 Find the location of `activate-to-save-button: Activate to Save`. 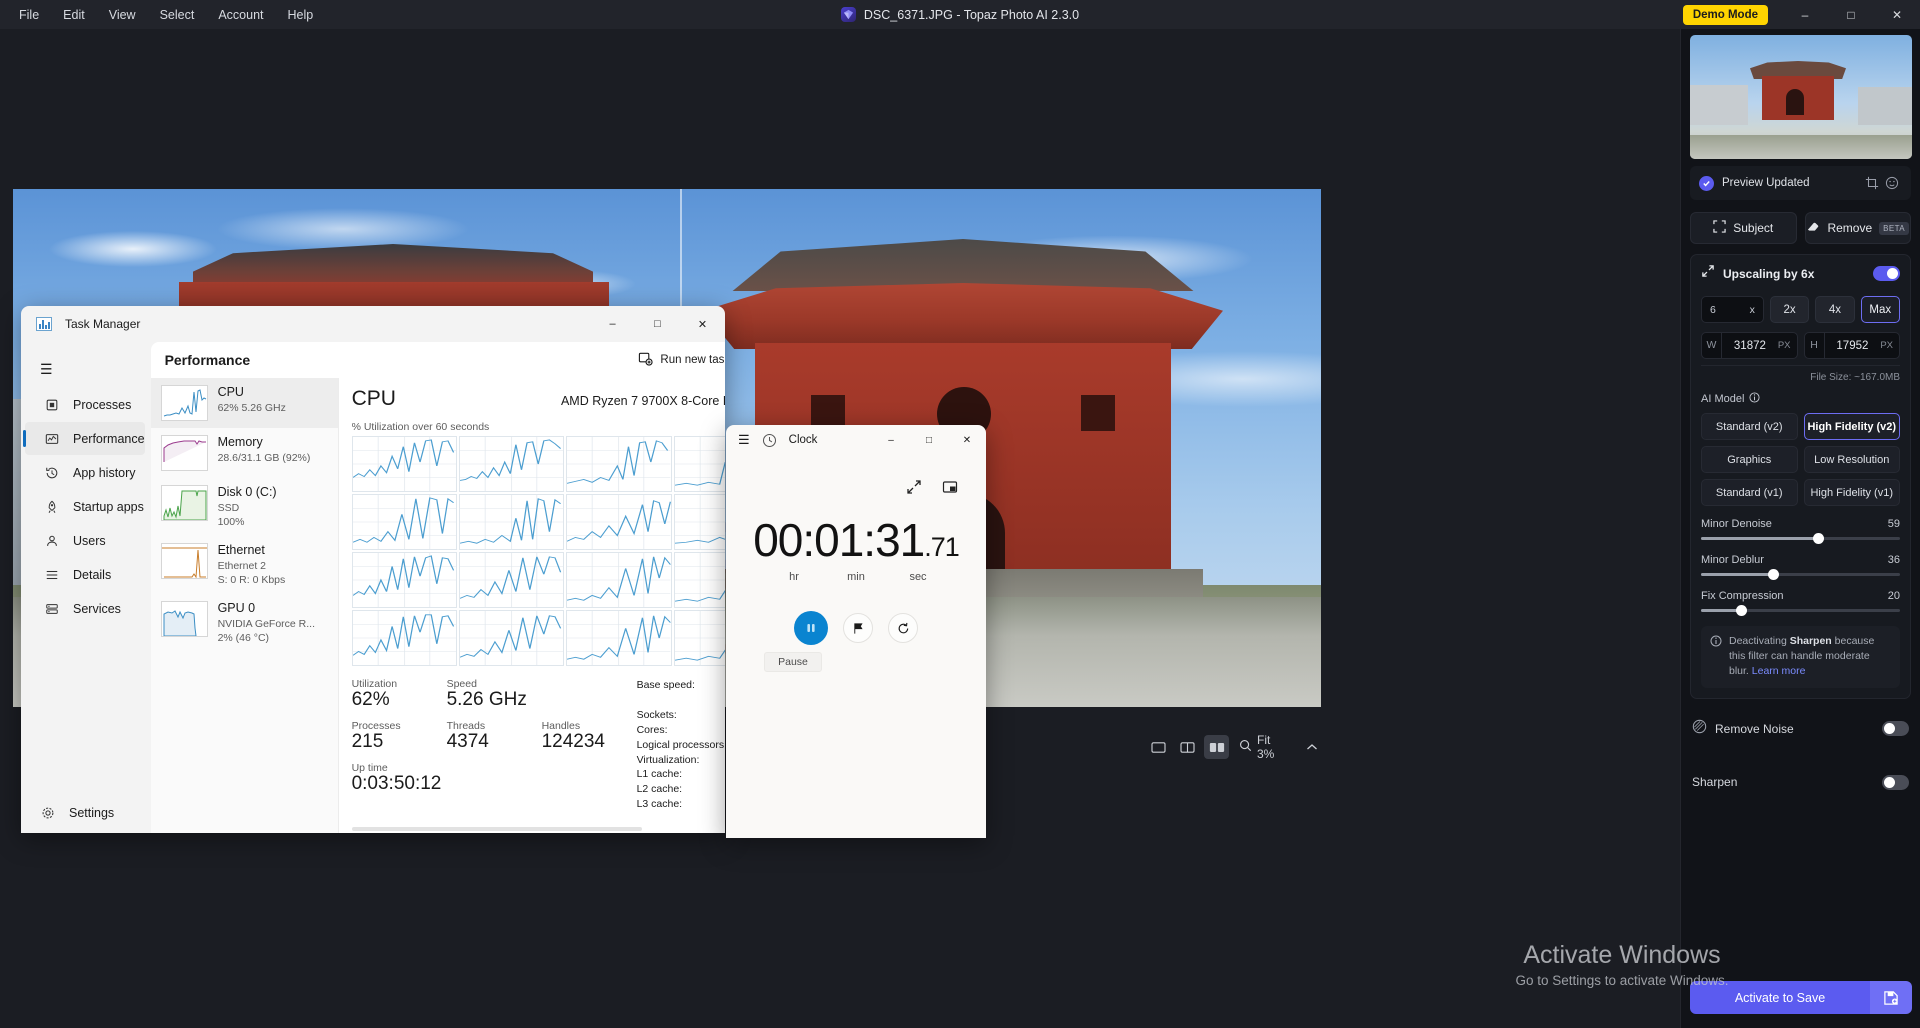

activate-to-save-button: Activate to Save is located at coordinates (1780, 997).